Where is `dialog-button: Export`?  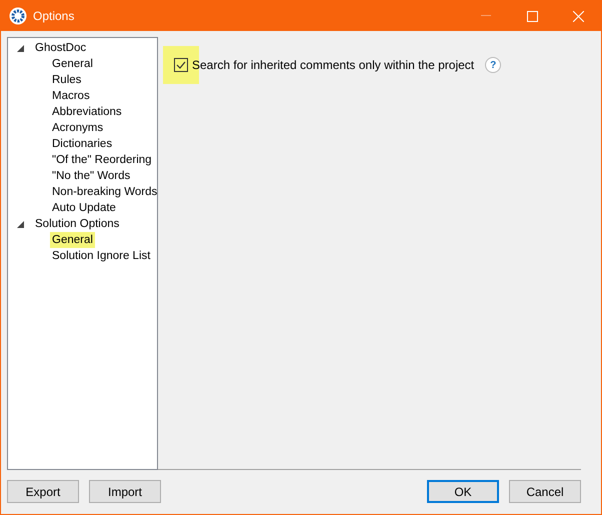 dialog-button: Export is located at coordinates (43, 491).